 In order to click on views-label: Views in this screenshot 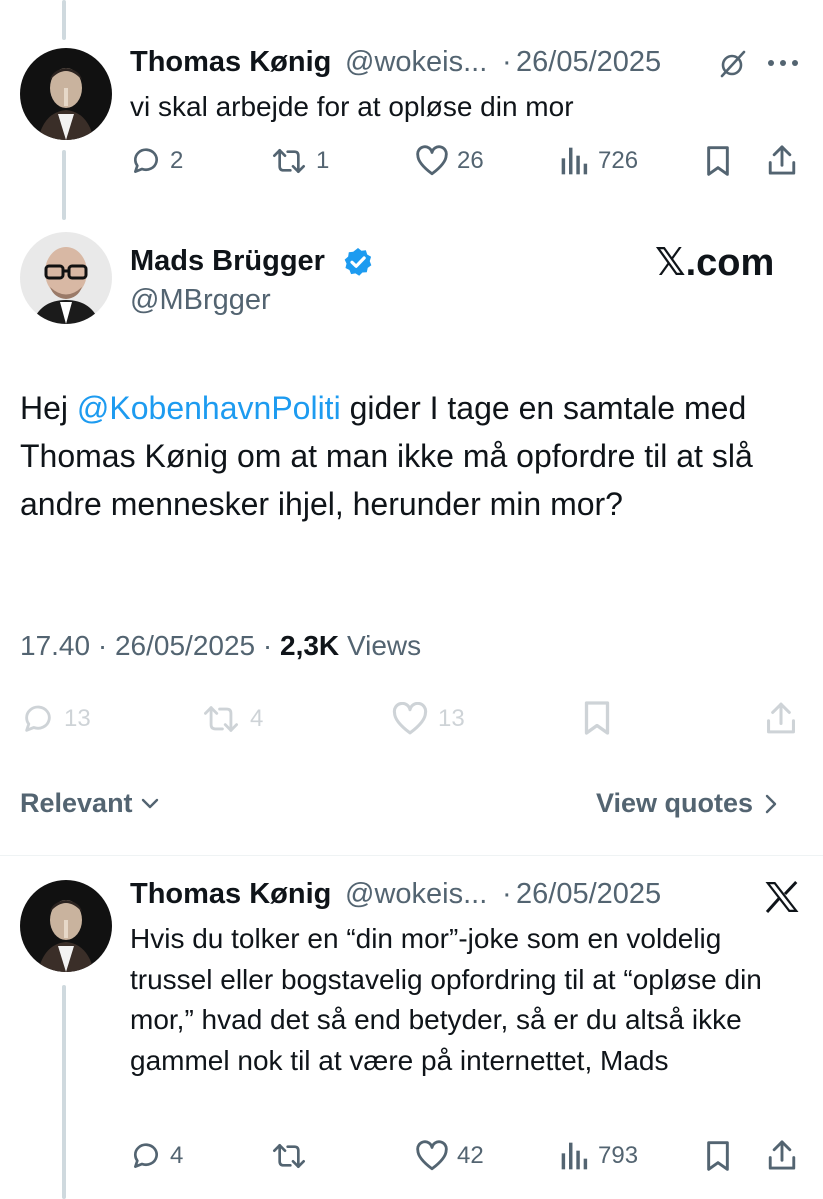, I will do `click(384, 645)`.